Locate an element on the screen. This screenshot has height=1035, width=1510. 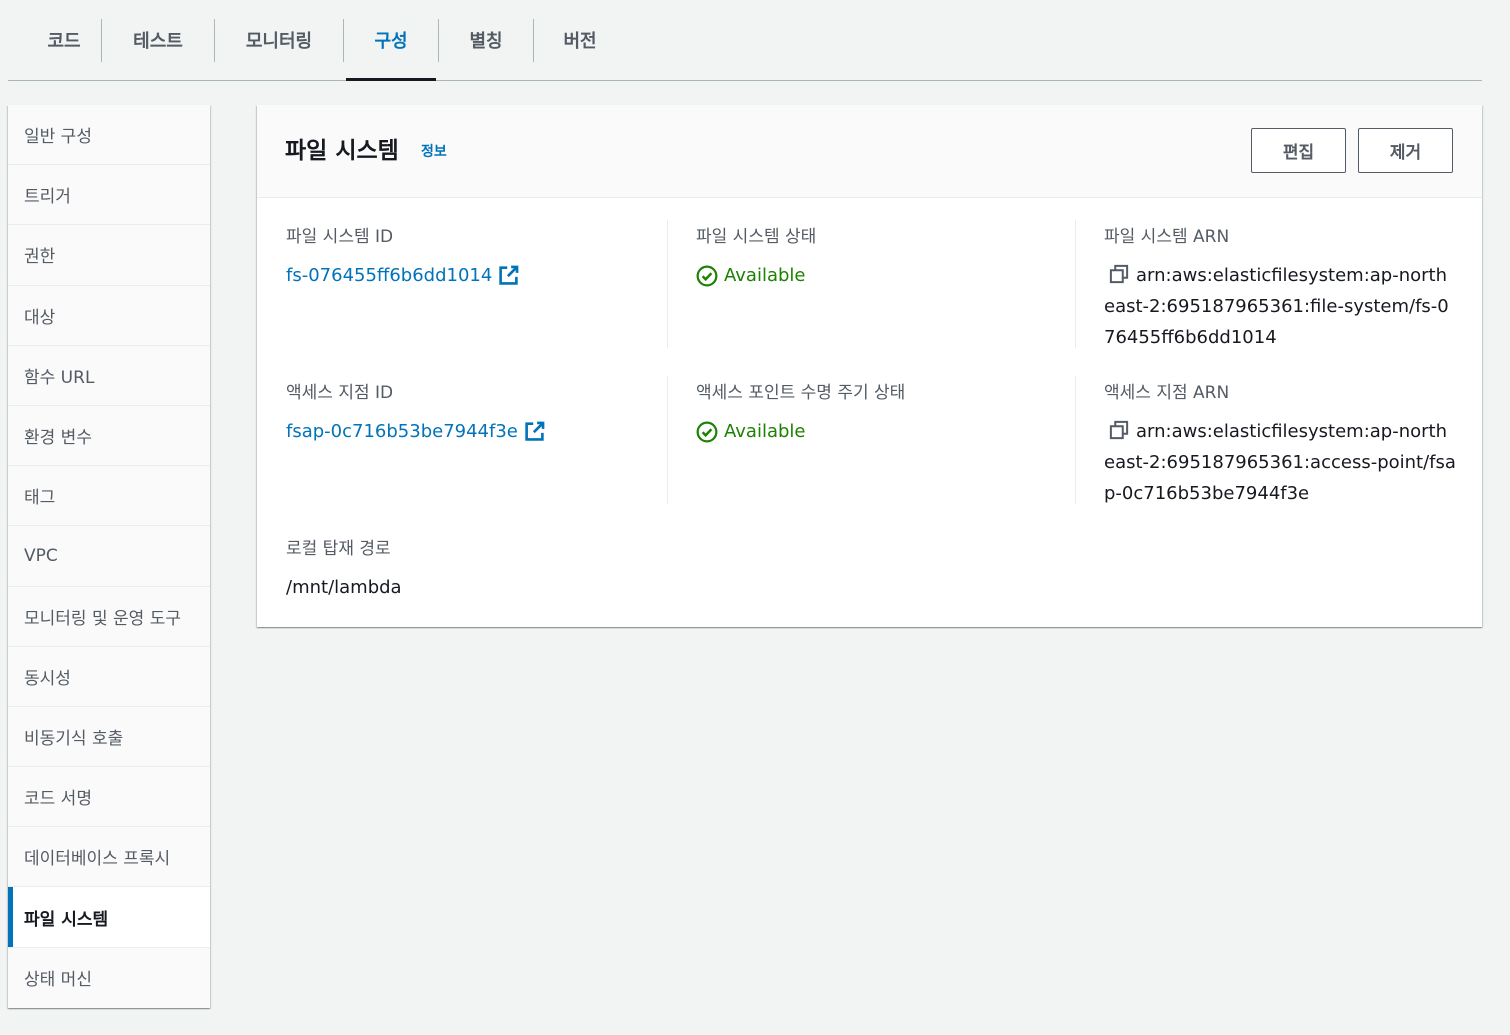
tab-monitoring: 모니터링 is located at coordinates (279, 40).